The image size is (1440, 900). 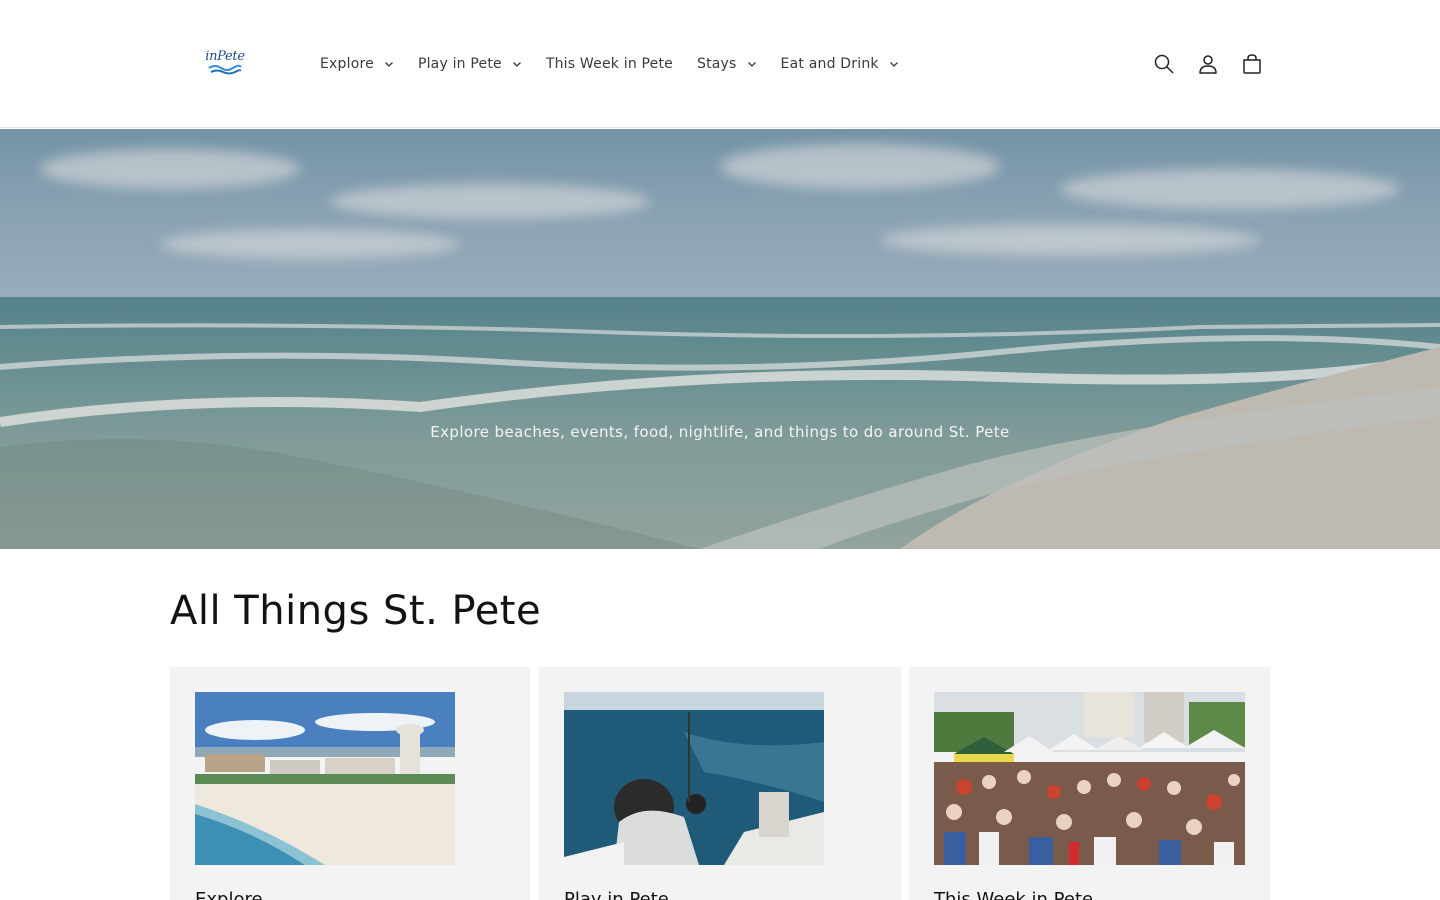 I want to click on collection-card-this-week-in-pete: This Week in Pete, so click(x=1089, y=783).